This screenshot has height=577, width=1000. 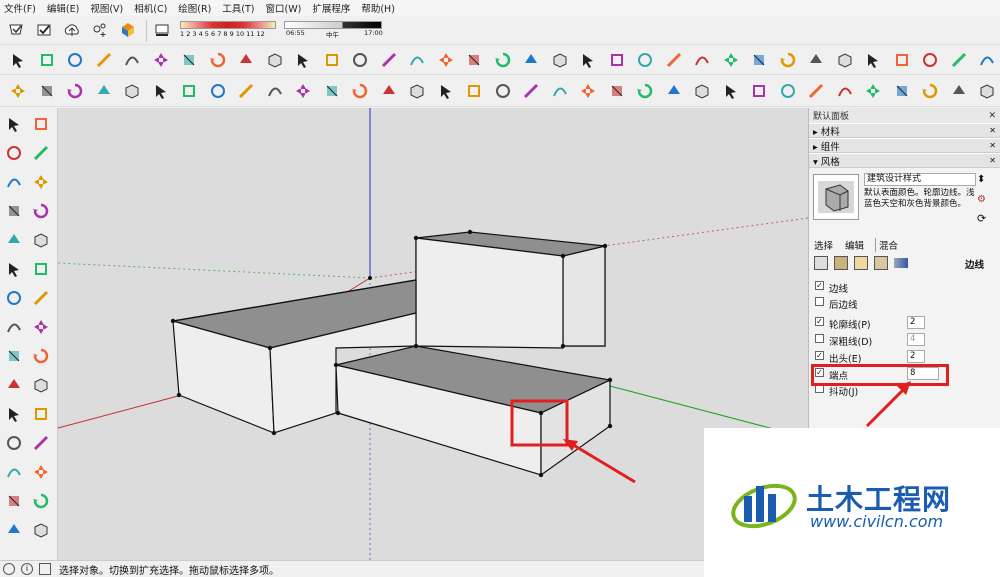 I want to click on update-style-icon: ⬍, so click(x=983, y=180).